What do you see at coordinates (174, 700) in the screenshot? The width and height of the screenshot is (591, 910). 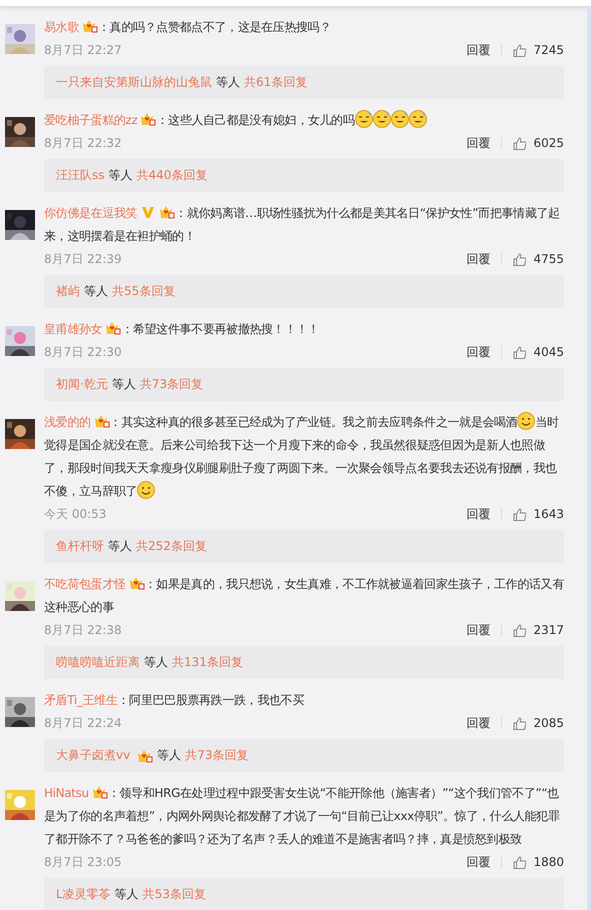 I see `comment-text: 矛盾Ti_王维生：阿里巴巴股票再跌一跌，我也不买` at bounding box center [174, 700].